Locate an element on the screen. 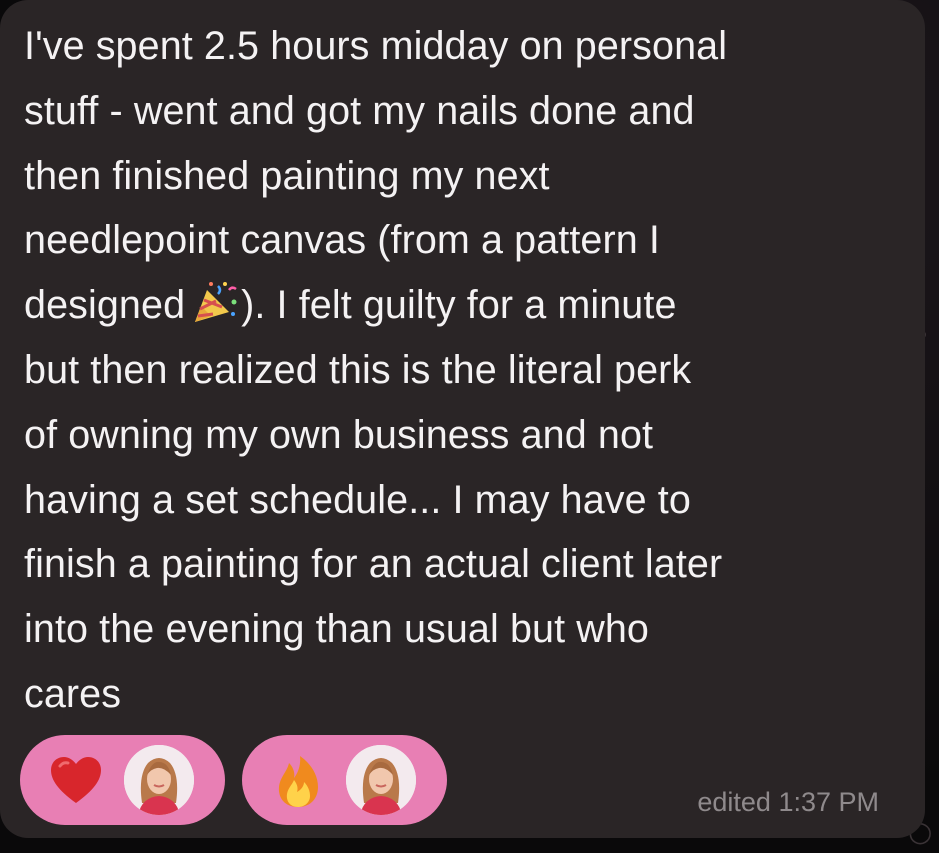  party-popper-icon is located at coordinates (216, 302).